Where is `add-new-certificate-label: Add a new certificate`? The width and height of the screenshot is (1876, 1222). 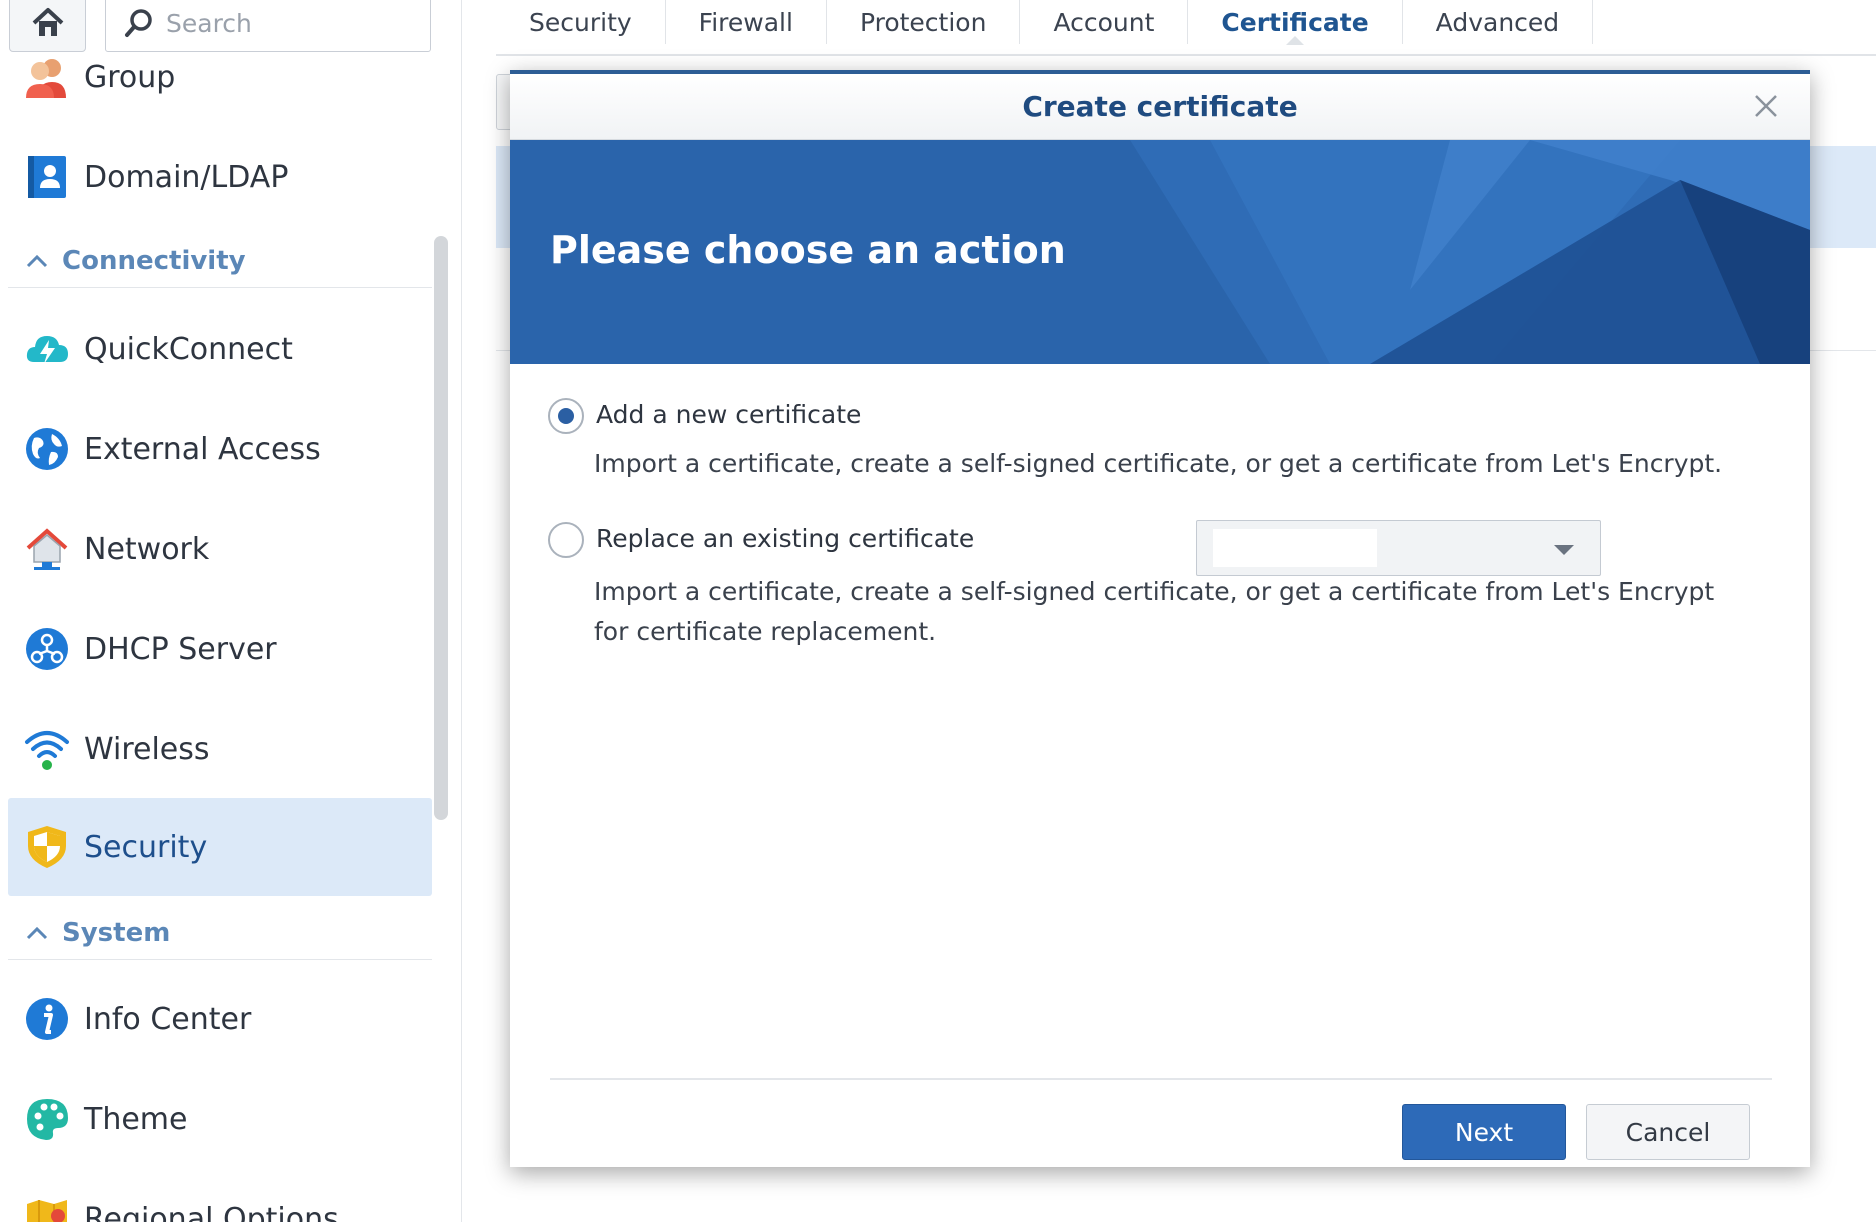 add-new-certificate-label: Add a new certificate is located at coordinates (728, 414).